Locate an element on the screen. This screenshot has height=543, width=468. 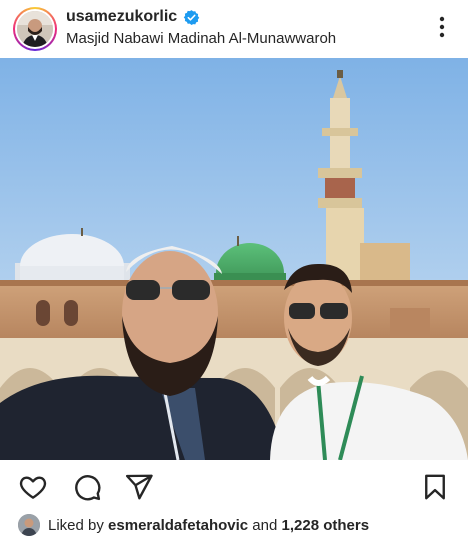
heart-icon is located at coordinates (33, 487).